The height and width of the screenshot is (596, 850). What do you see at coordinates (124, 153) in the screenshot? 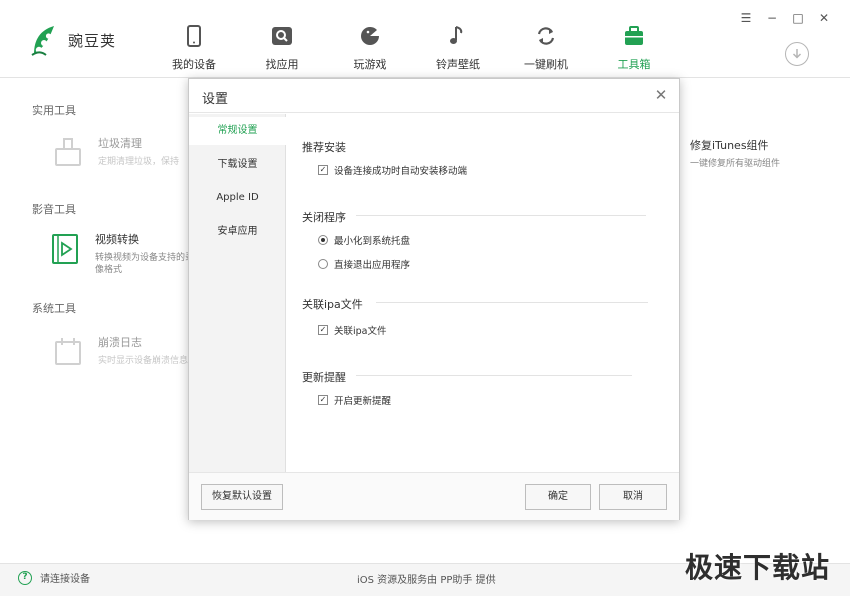
I see `tool-junk-clean: 垃圾清理 定期清理垃圾，保持` at bounding box center [124, 153].